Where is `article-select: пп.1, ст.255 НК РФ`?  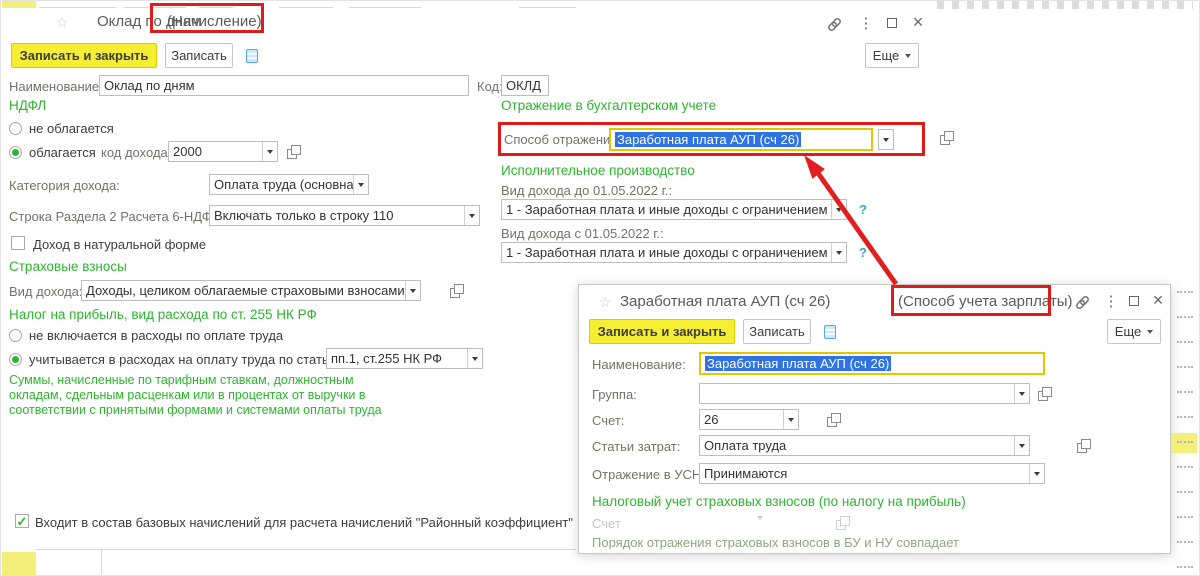
article-select: пп.1, ст.255 НК РФ is located at coordinates (404, 358).